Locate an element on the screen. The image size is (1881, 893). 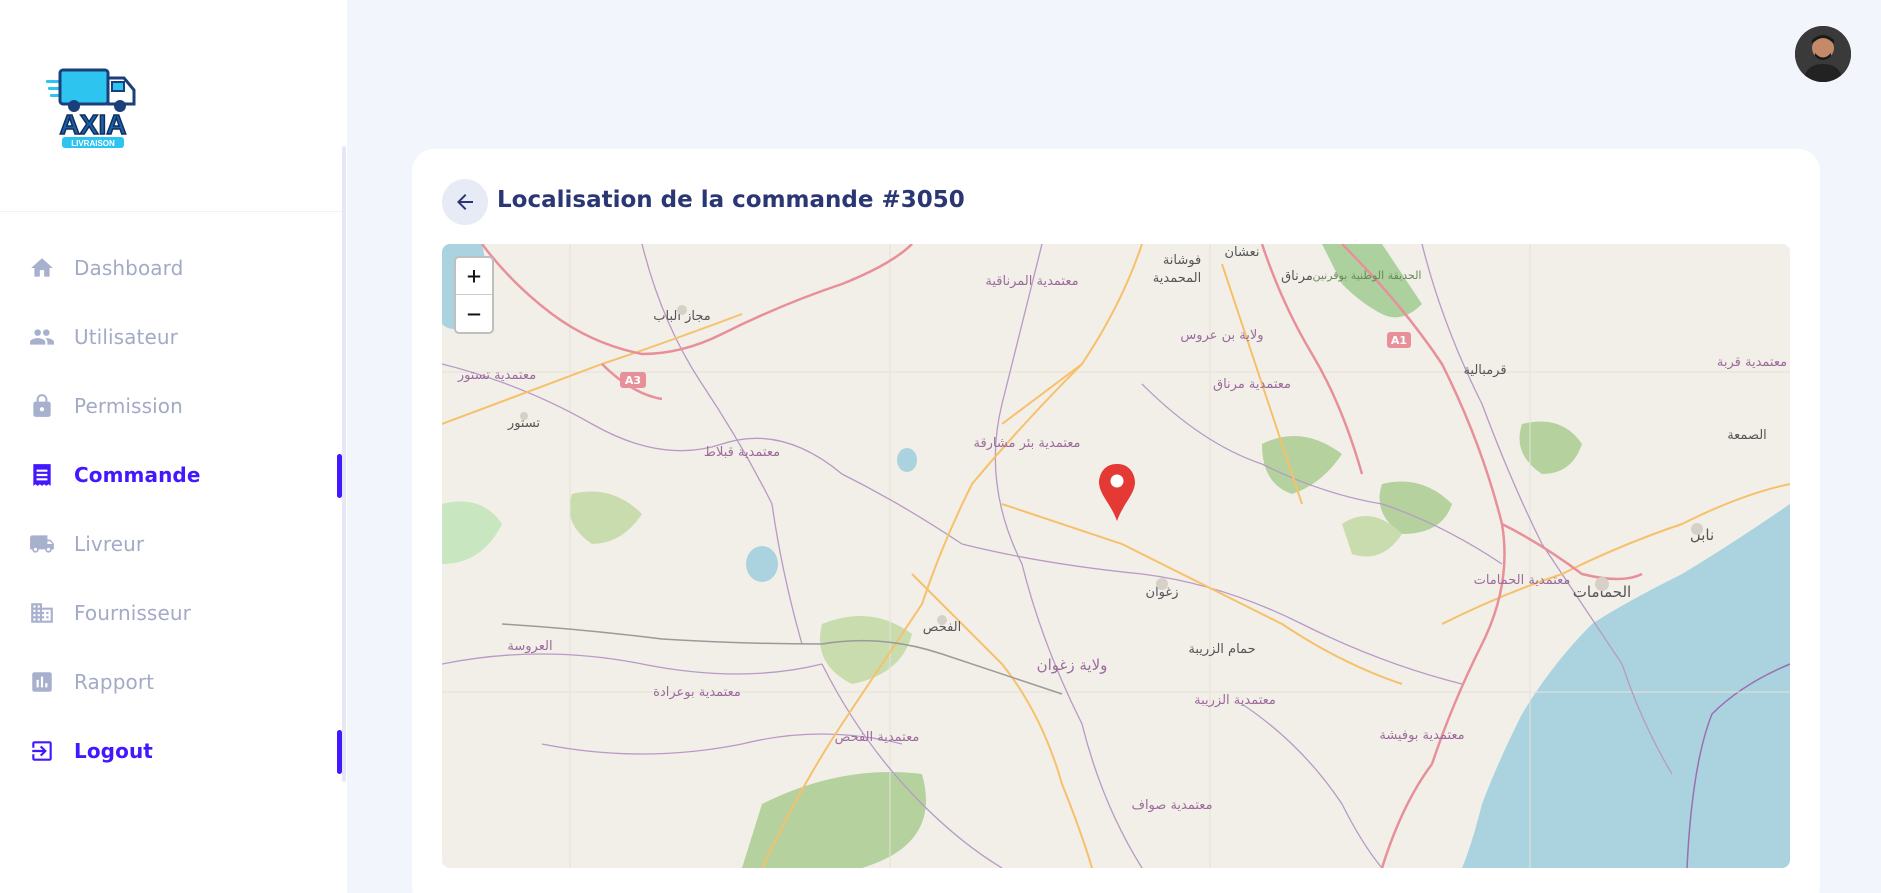
sidebar-item-fournisseur: Fournisseur is located at coordinates (173, 612).